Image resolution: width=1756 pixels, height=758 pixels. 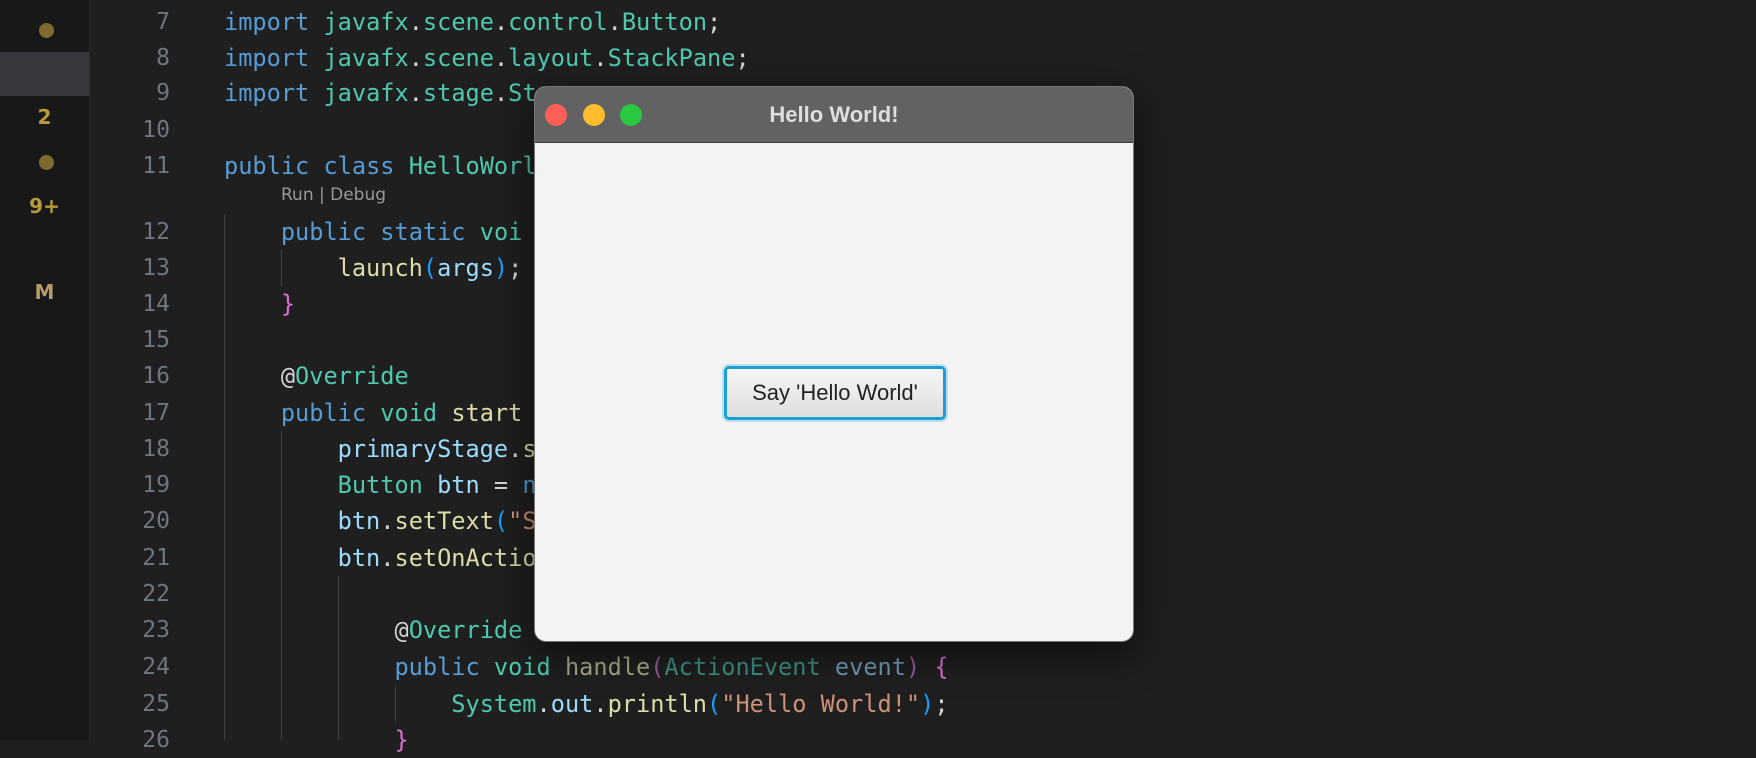 What do you see at coordinates (156, 558) in the screenshot?
I see `line-number: 21` at bounding box center [156, 558].